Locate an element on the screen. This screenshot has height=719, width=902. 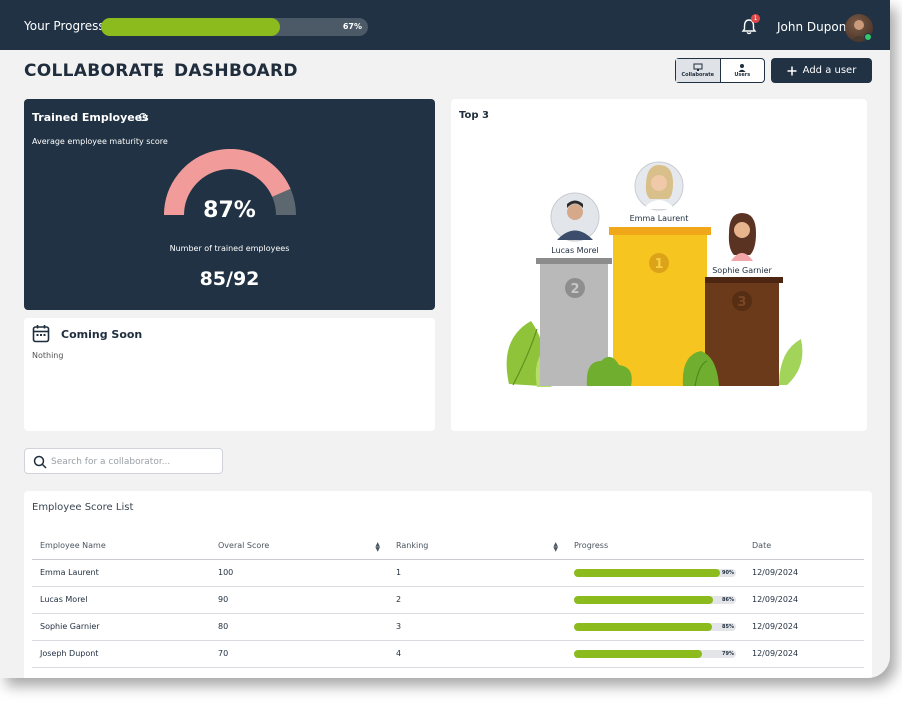
first-place-name: Emma Laurent is located at coordinates (659, 218).